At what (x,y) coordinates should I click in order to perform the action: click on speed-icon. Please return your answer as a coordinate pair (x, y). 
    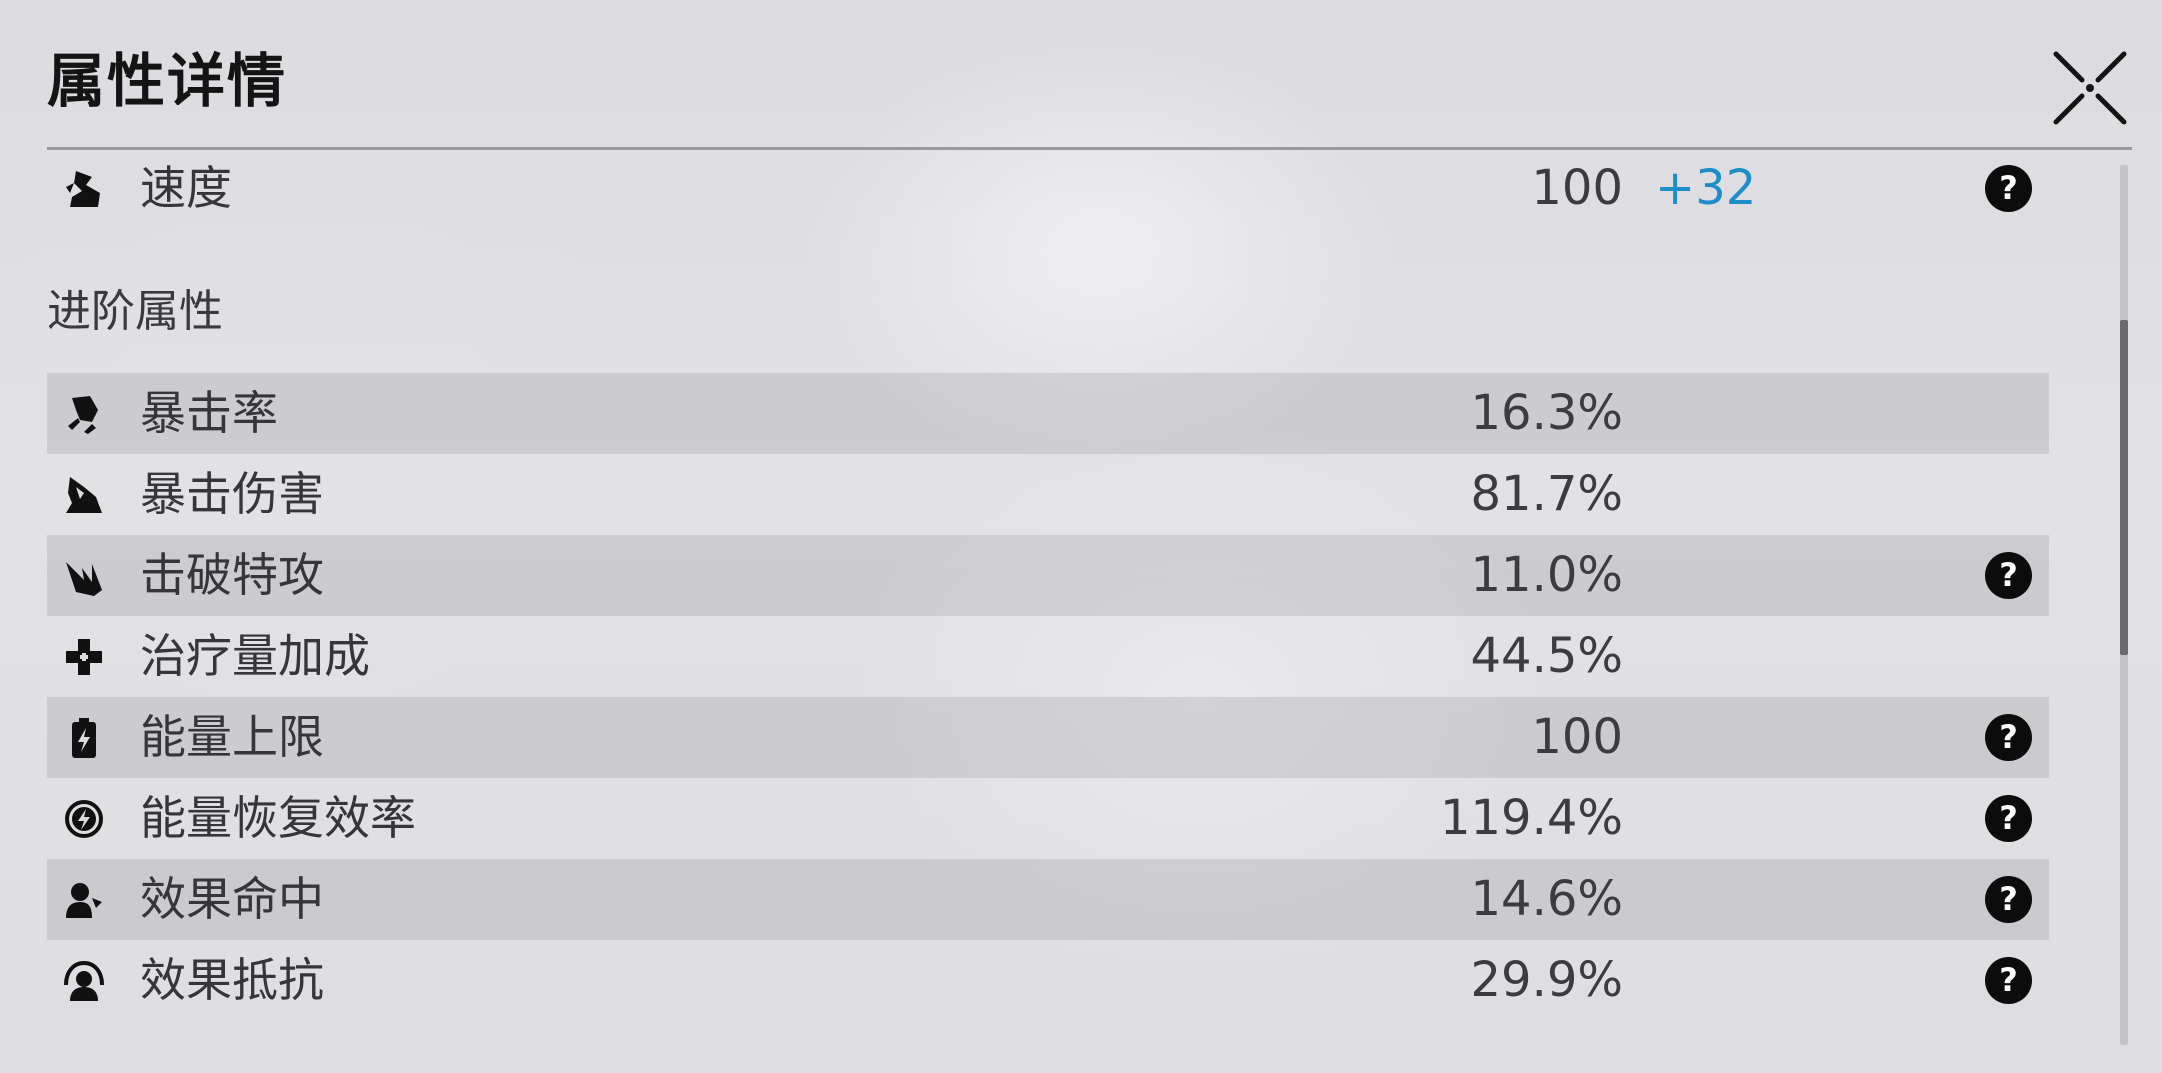
    Looking at the image, I should click on (83, 189).